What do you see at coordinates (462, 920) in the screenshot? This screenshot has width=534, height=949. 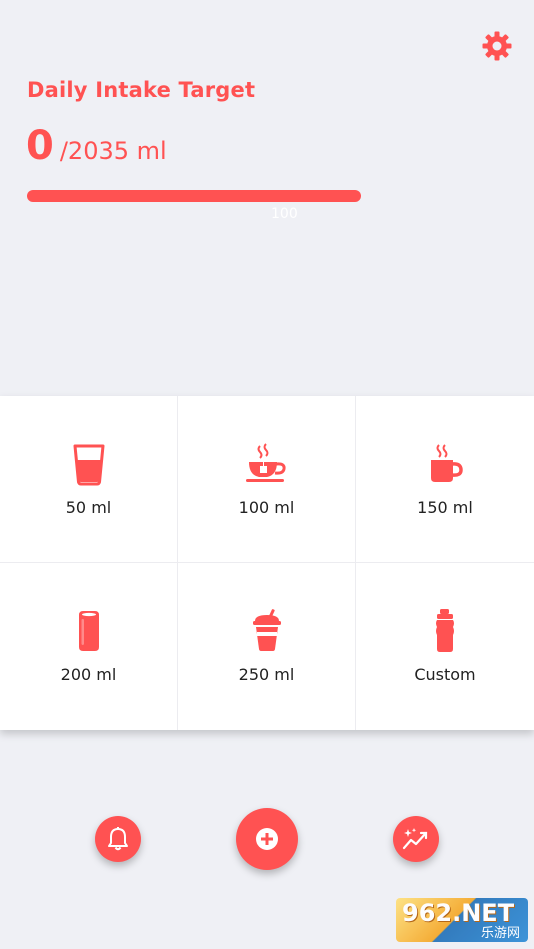 I see `watermark: 962.NET 乐游网` at bounding box center [462, 920].